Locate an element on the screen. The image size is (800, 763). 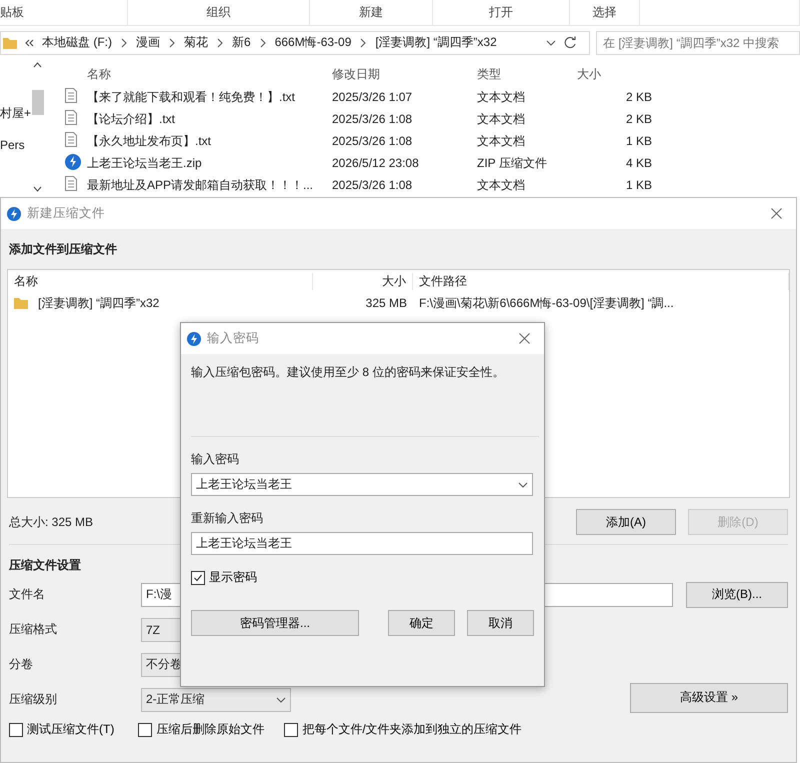
nav-item: Pers is located at coordinates (12, 145).